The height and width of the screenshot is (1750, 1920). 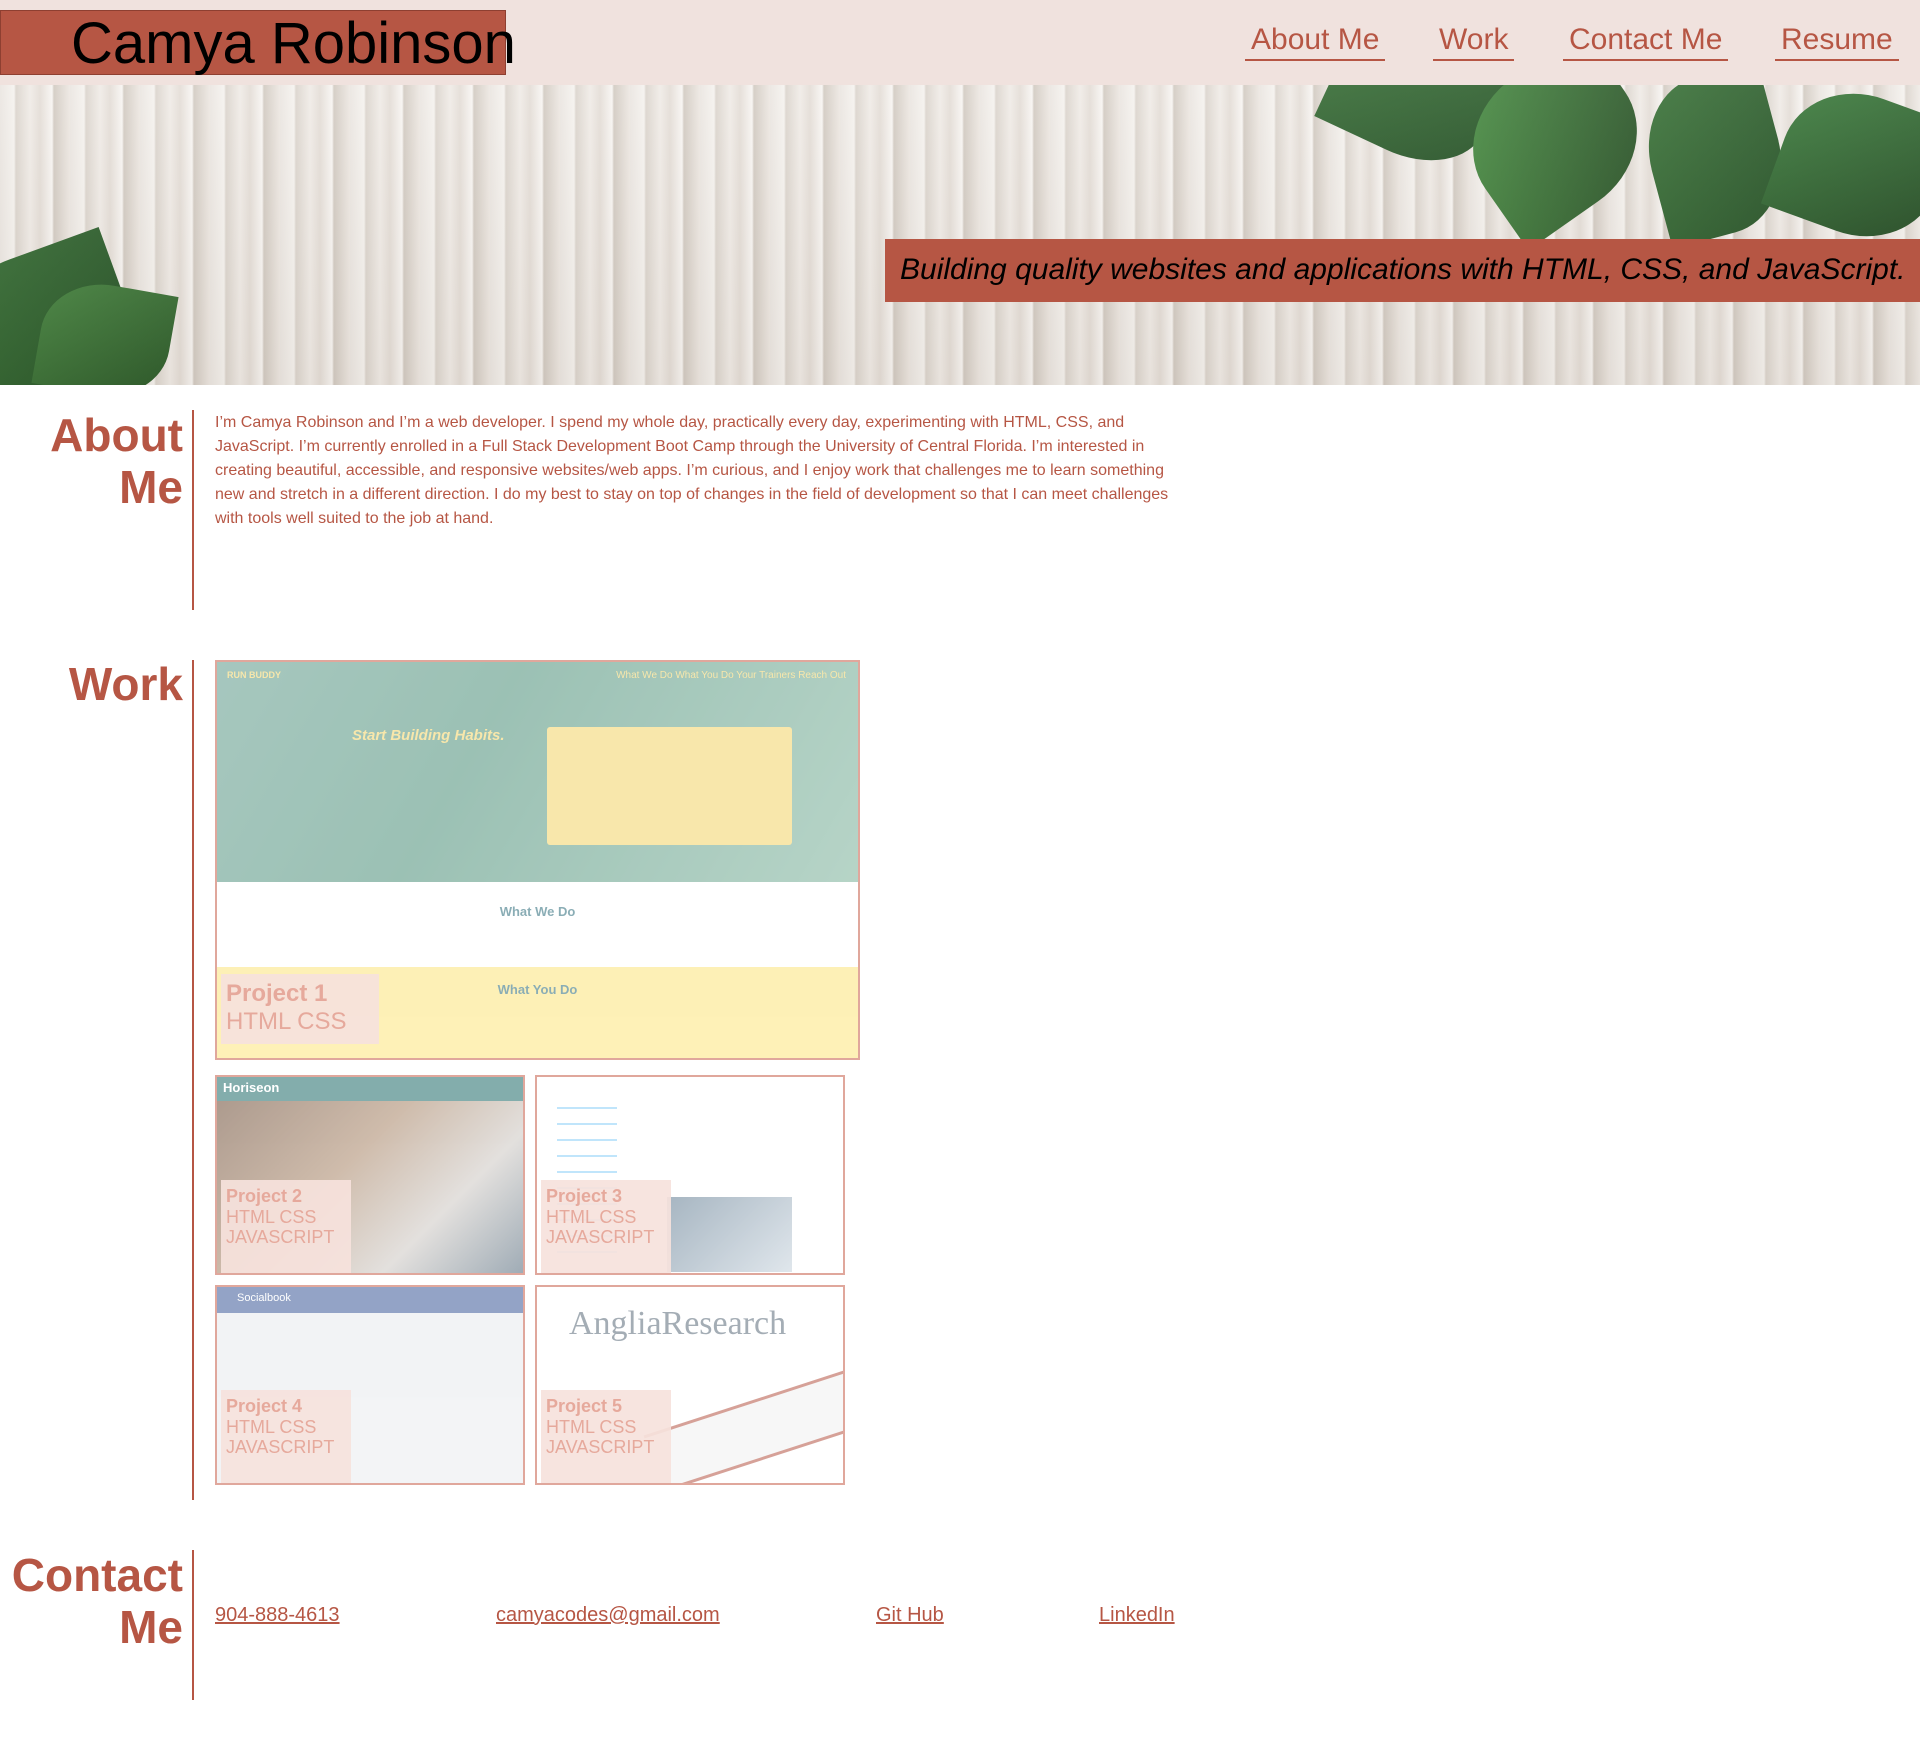 I want to click on site-name: Camya Robinson, so click(x=293, y=43).